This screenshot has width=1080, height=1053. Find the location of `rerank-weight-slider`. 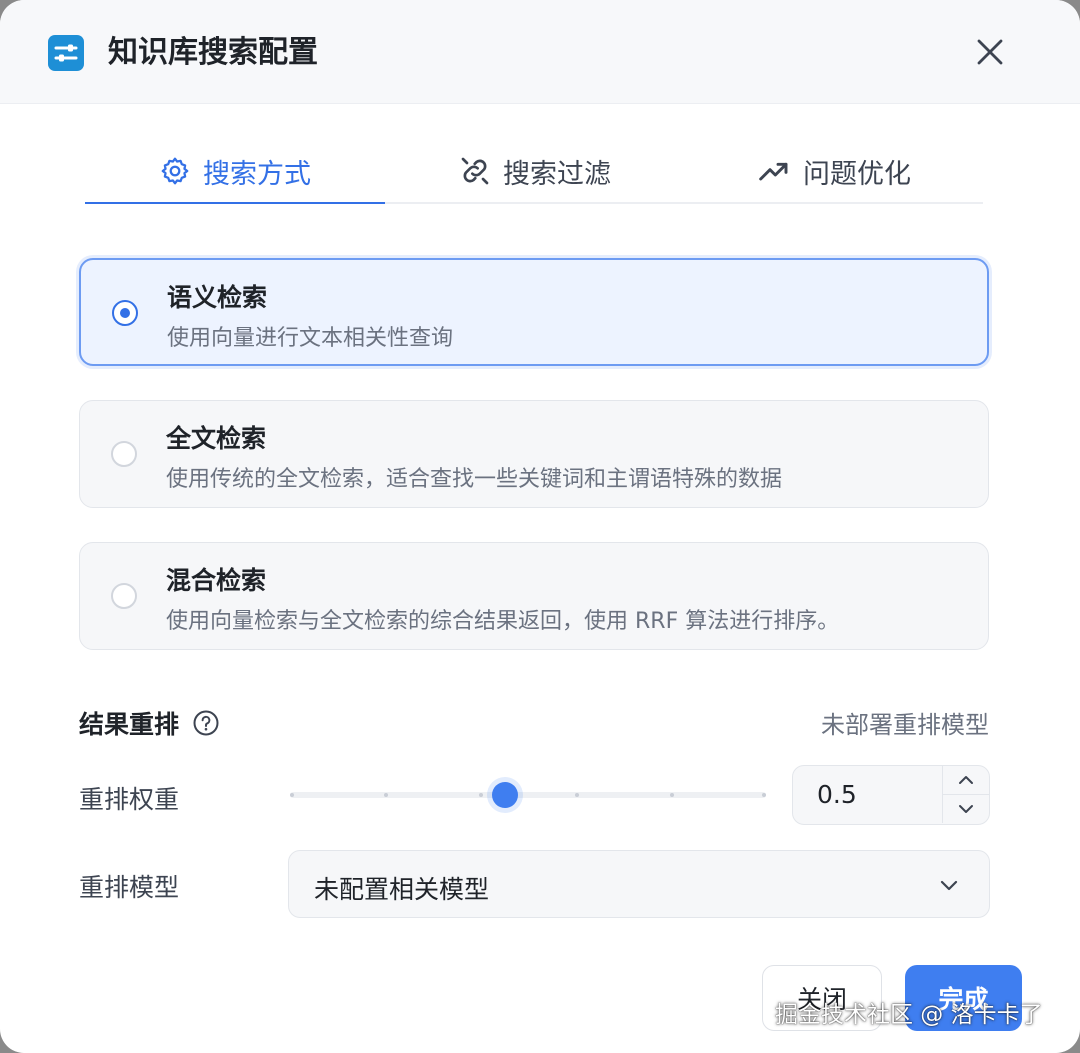

rerank-weight-slider is located at coordinates (528, 795).